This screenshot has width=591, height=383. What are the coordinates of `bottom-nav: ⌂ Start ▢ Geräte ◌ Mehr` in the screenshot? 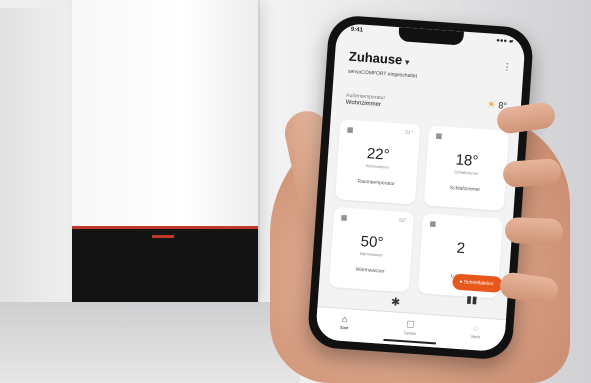 It's located at (411, 329).